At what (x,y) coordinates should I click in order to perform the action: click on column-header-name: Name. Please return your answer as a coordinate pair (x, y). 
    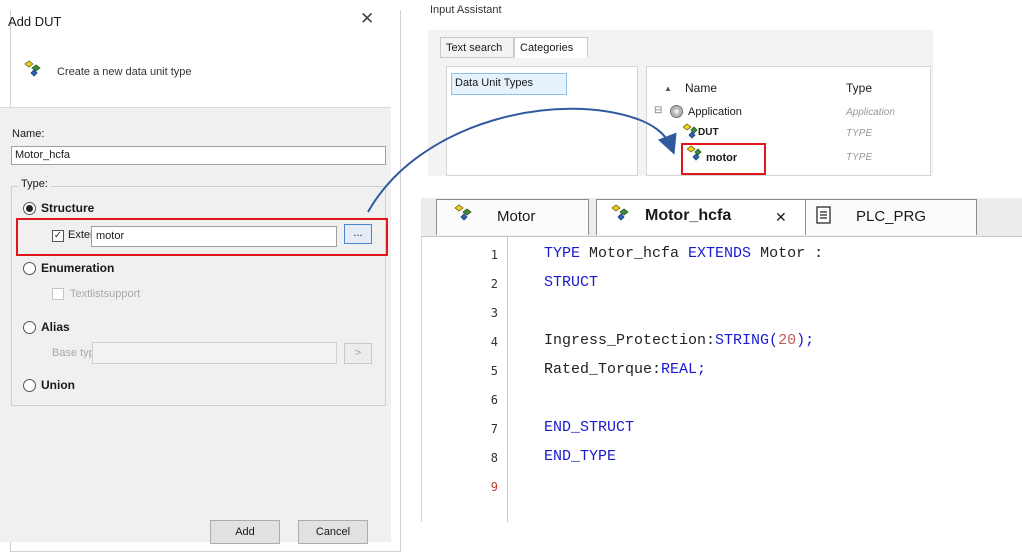
    Looking at the image, I should click on (701, 88).